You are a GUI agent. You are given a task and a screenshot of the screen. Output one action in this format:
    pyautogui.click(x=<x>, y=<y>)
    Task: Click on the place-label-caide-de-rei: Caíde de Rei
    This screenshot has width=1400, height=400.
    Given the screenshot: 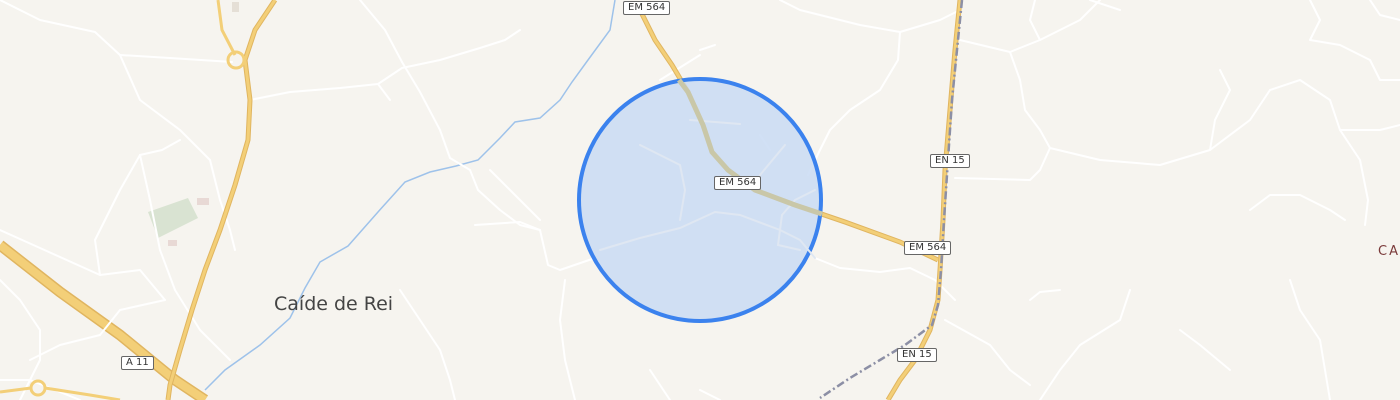 What is the action you would take?
    pyautogui.click(x=334, y=304)
    